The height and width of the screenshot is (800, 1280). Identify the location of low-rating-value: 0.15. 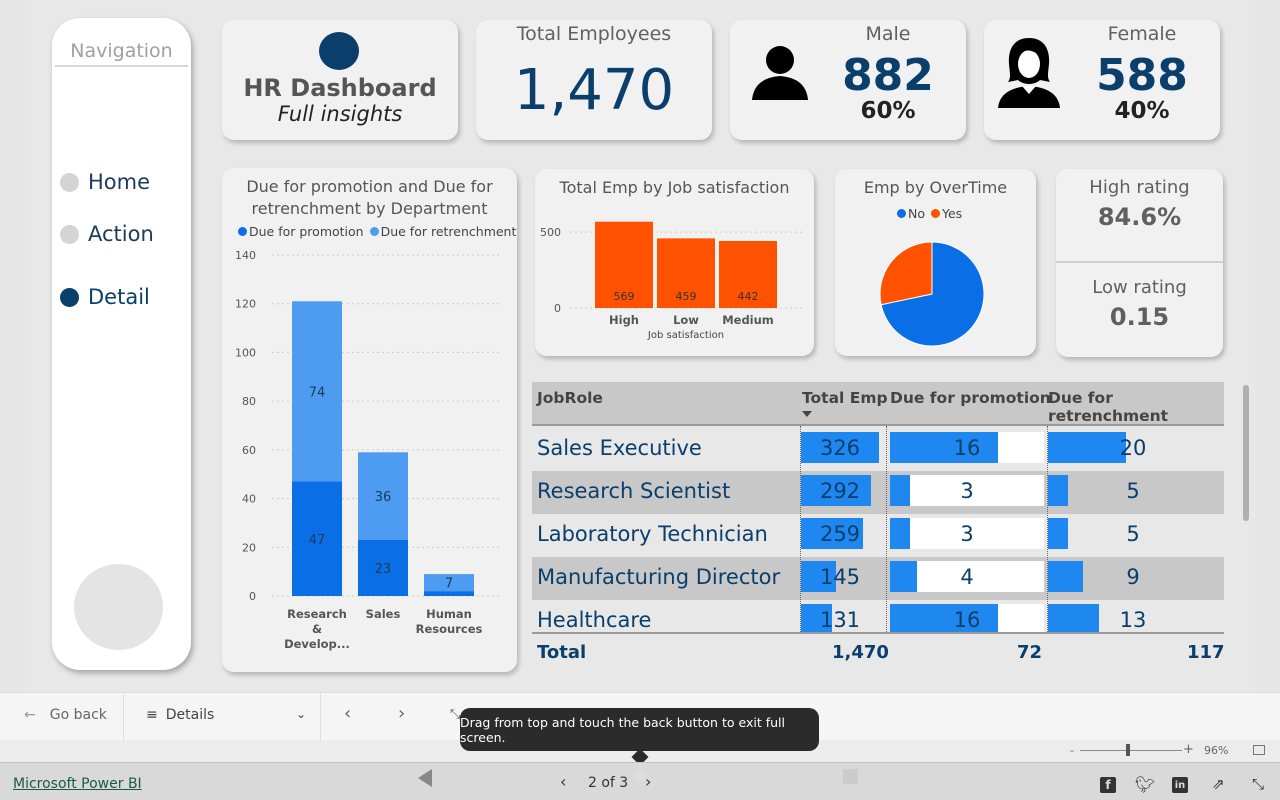
(1139, 317).